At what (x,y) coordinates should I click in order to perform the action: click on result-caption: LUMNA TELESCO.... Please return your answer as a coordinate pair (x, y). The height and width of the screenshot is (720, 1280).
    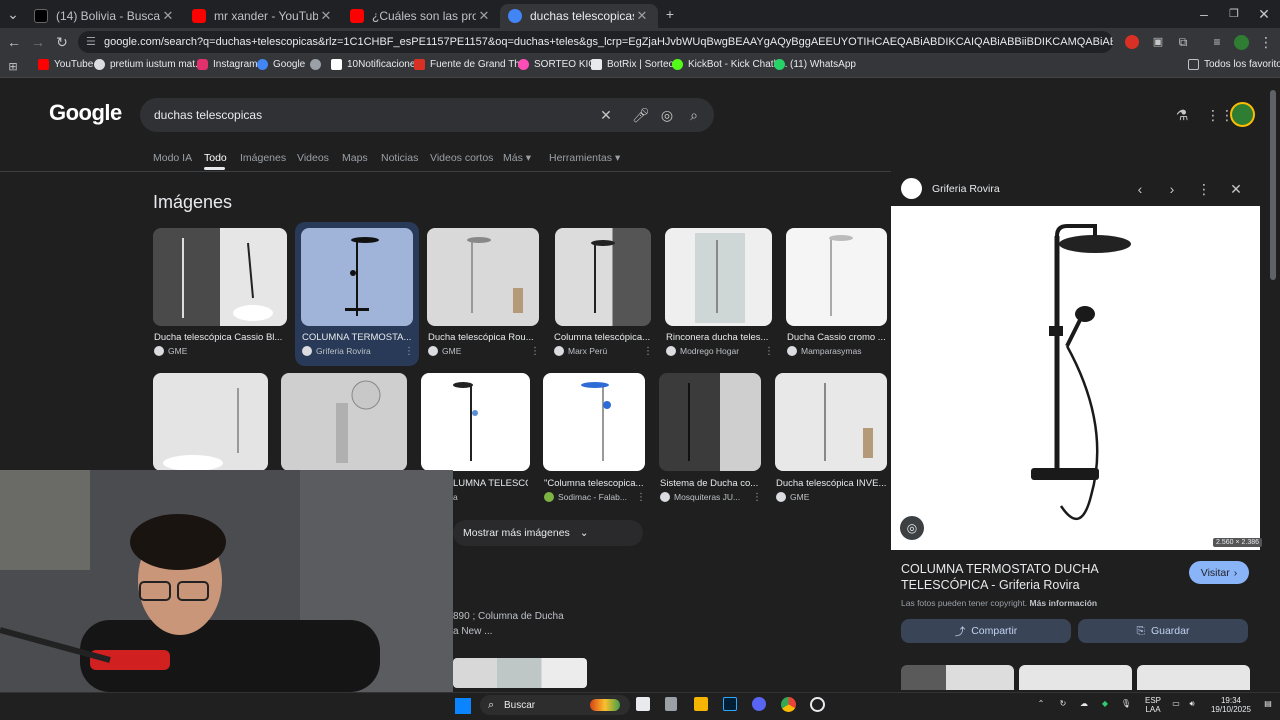
    Looking at the image, I should click on (490, 483).